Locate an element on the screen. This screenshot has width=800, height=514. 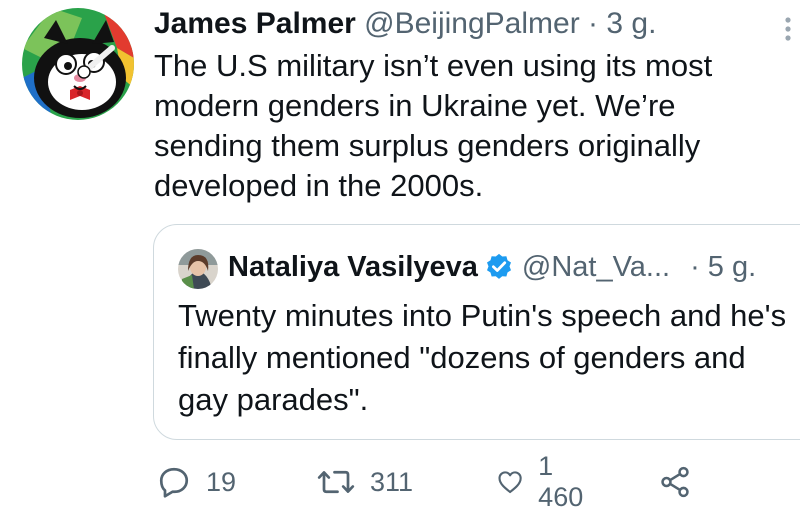
author-avatar is located at coordinates (78, 64).